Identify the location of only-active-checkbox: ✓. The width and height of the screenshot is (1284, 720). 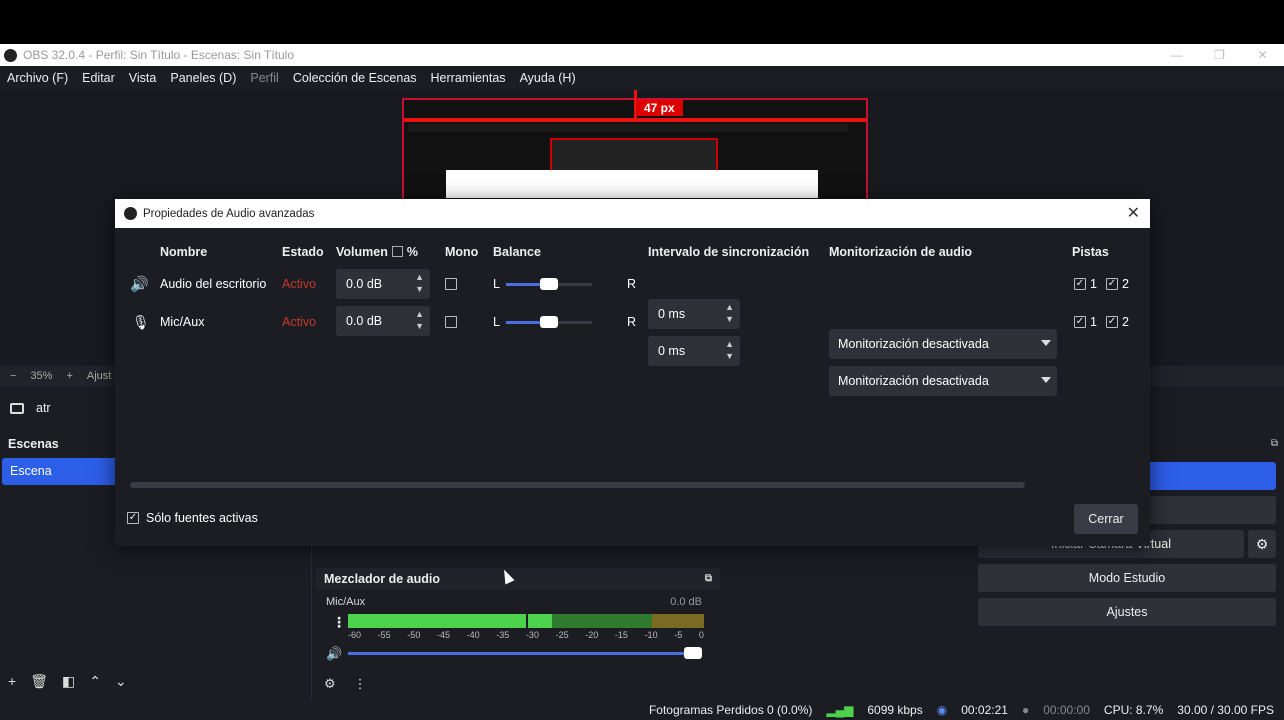
(133, 518).